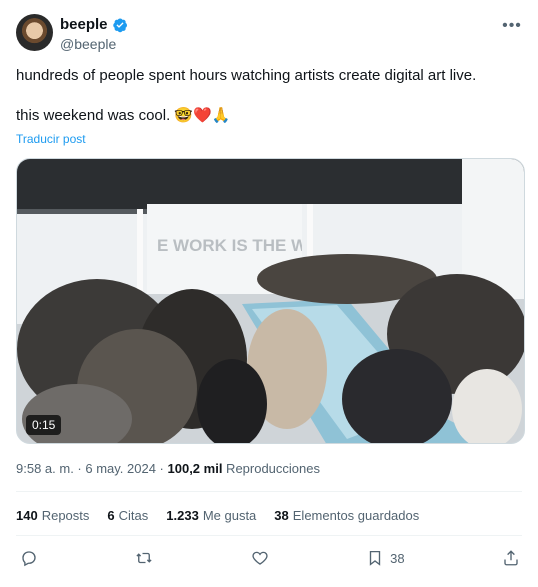 The width and height of the screenshot is (538, 587). I want to click on bookmark-button: 38, so click(385, 558).